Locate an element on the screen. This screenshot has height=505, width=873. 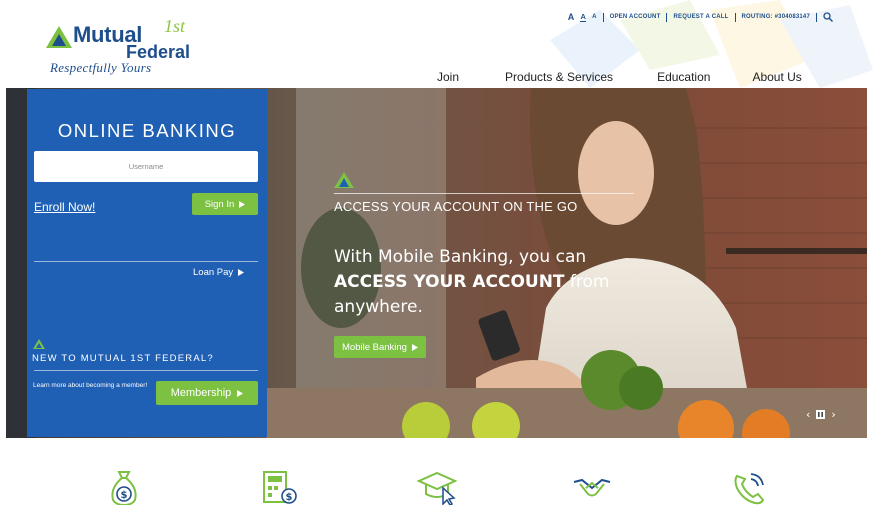
logo-tagline: Respectfully Yours is located at coordinates (101, 67).